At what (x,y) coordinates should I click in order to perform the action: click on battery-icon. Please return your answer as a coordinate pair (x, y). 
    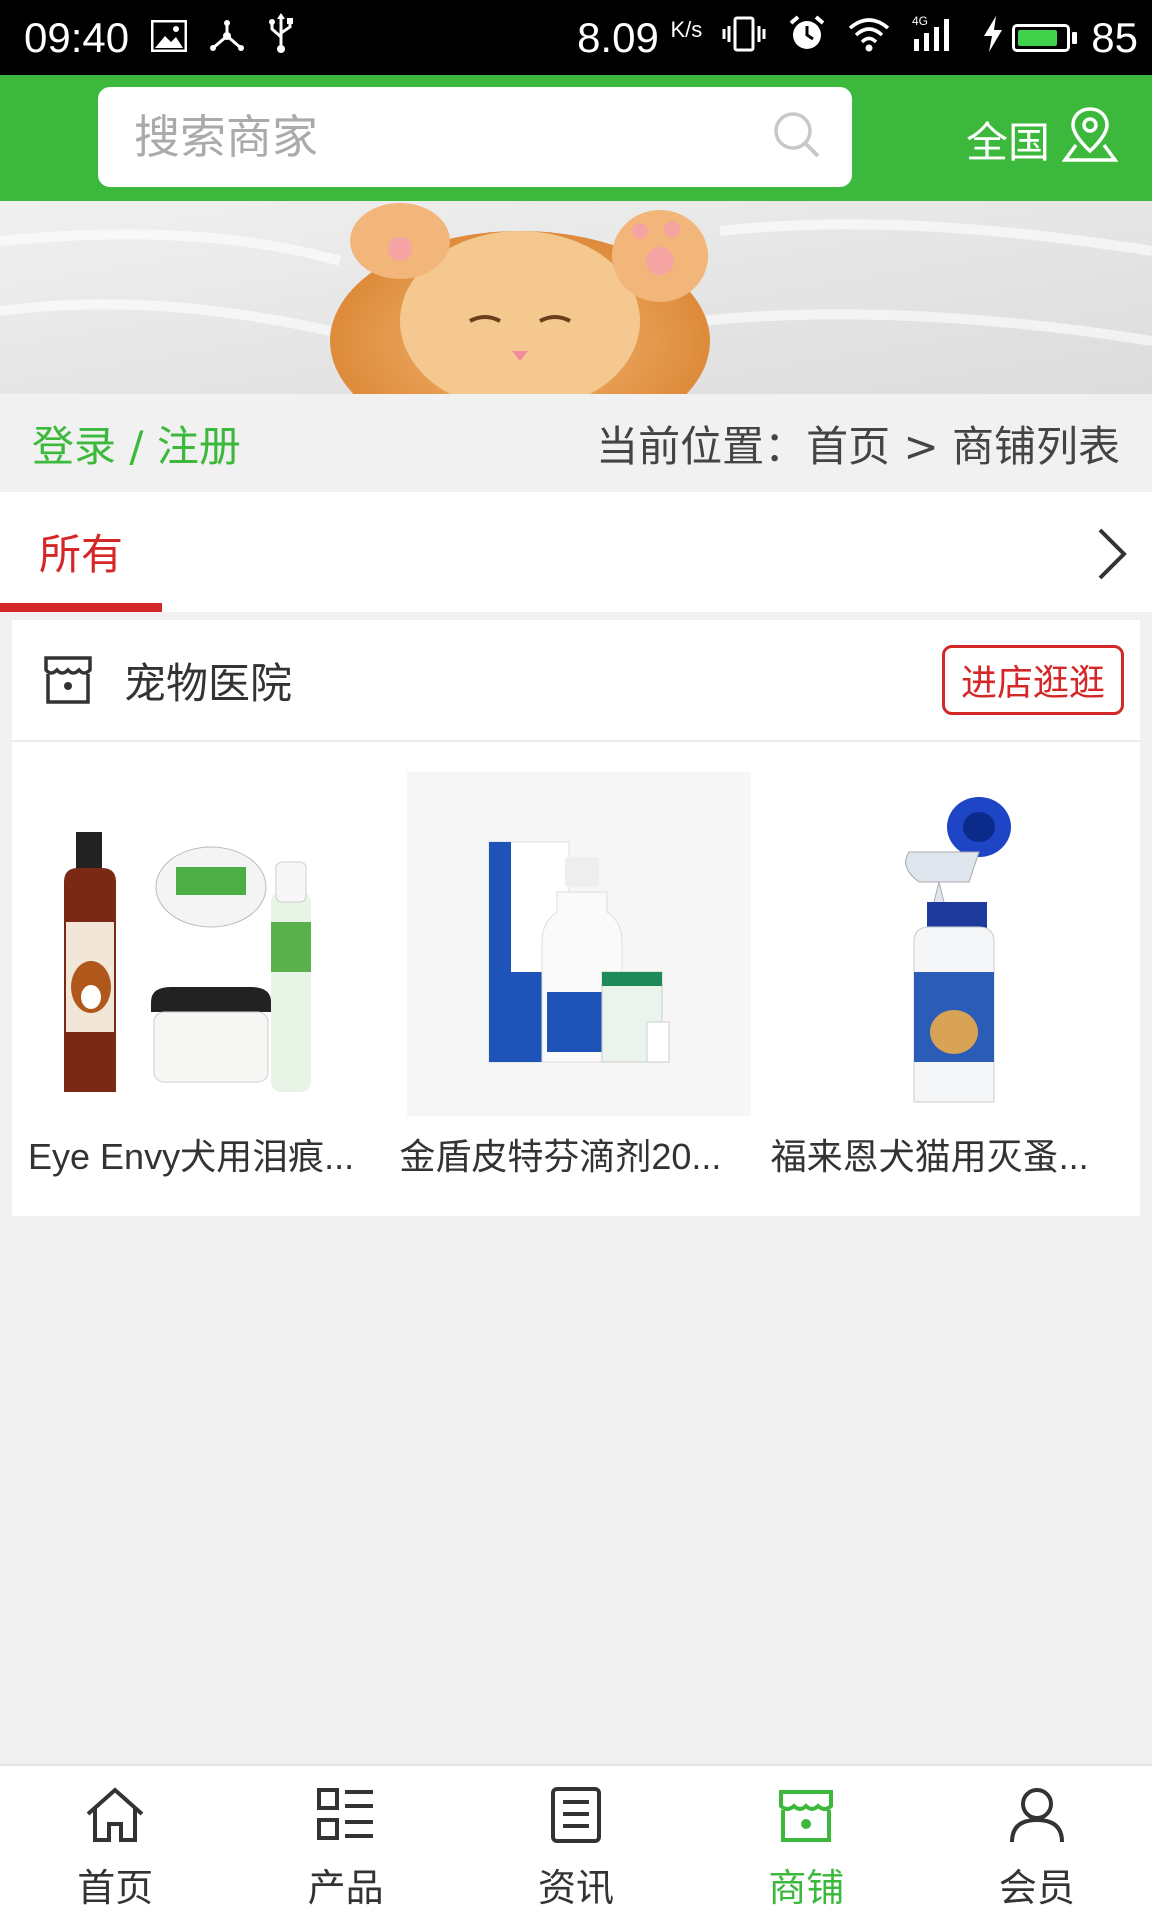
    Looking at the image, I should click on (1045, 37).